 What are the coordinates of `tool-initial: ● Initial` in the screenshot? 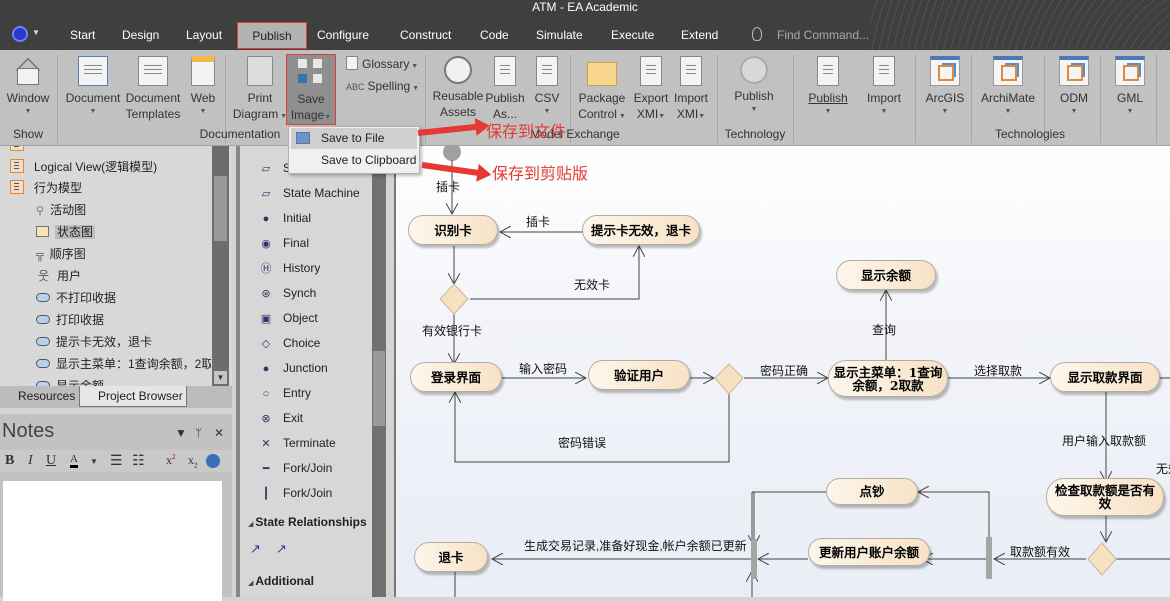 It's located at (285, 218).